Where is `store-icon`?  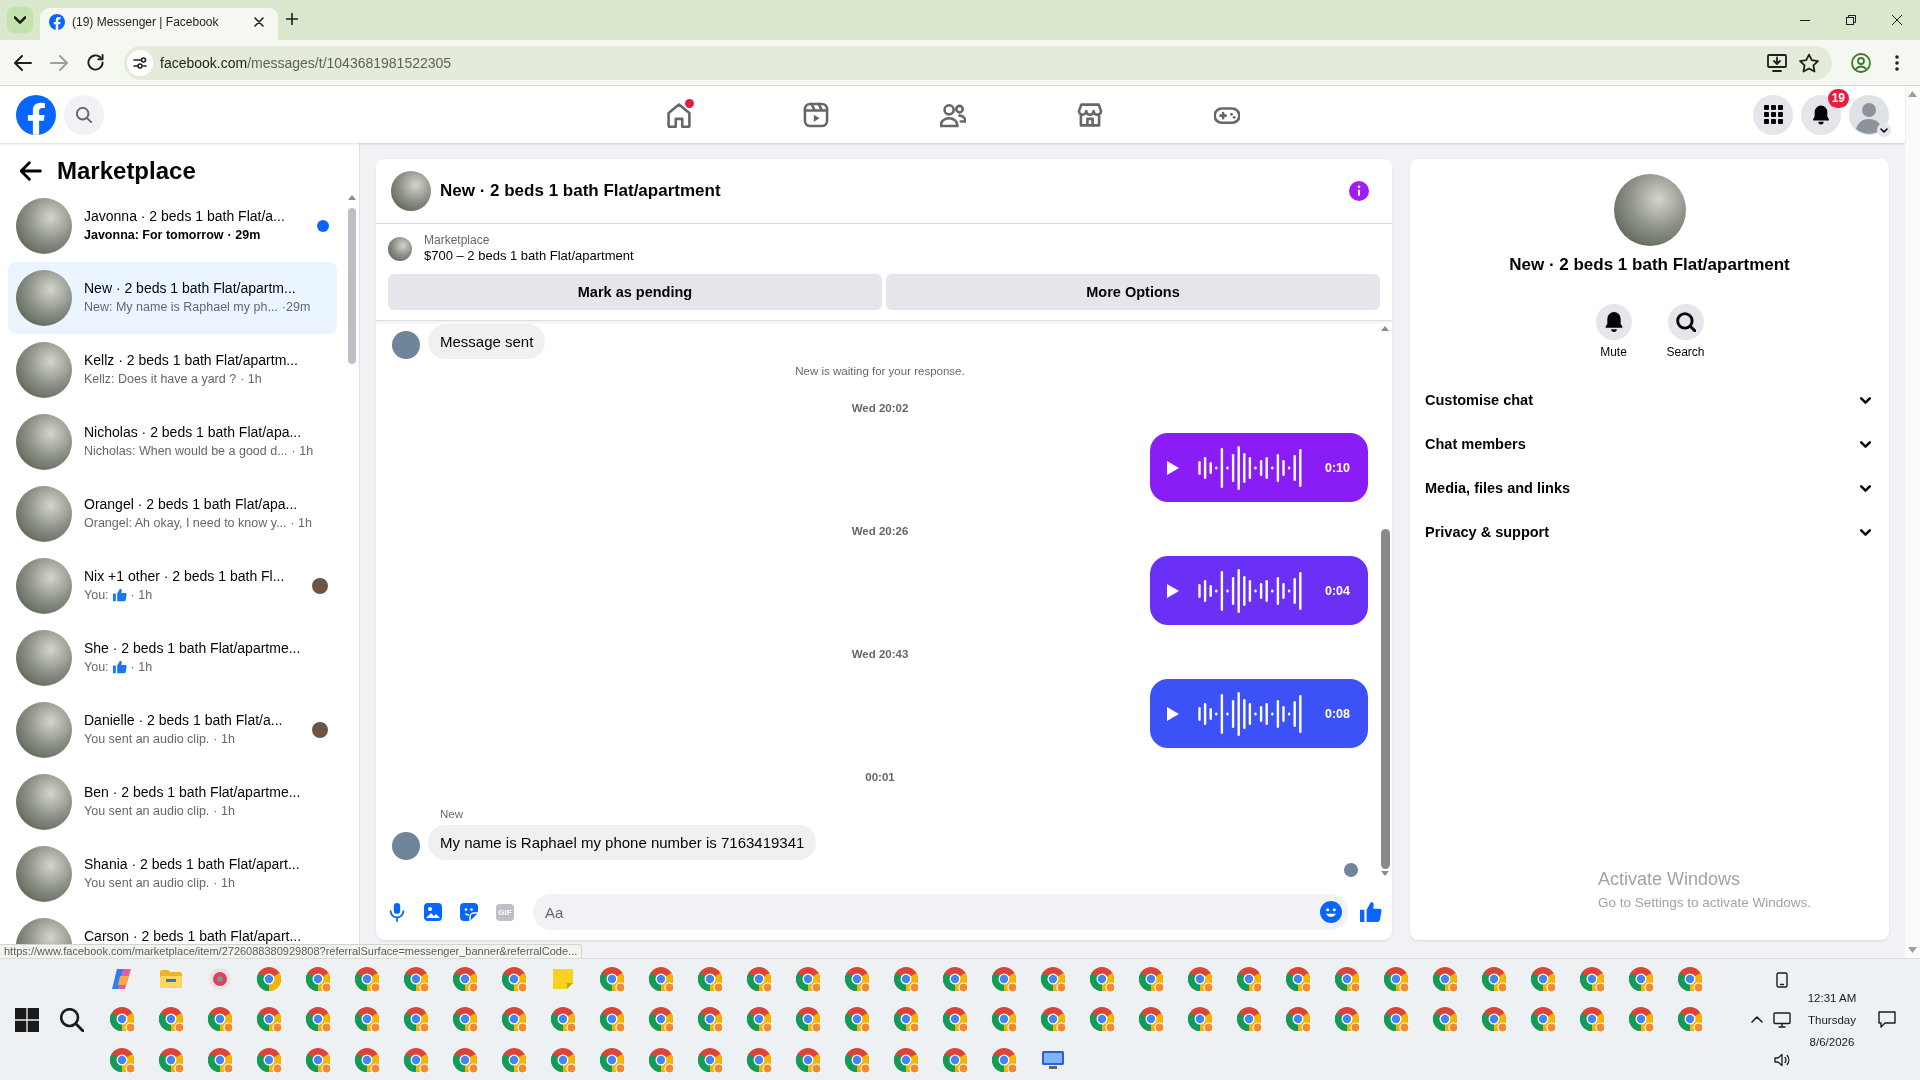 store-icon is located at coordinates (1089, 114).